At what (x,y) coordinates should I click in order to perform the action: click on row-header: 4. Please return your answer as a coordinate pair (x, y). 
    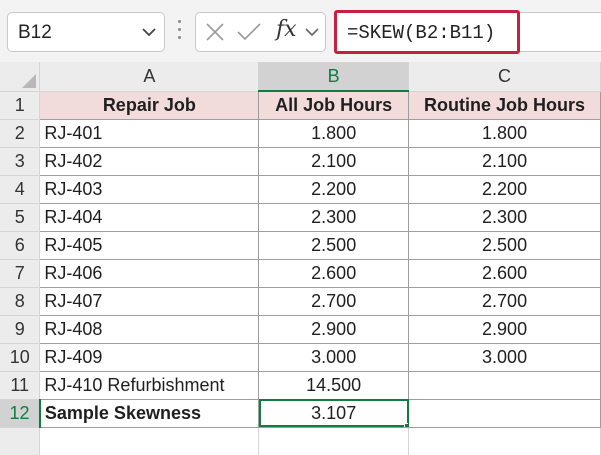
    Looking at the image, I should click on (20, 189).